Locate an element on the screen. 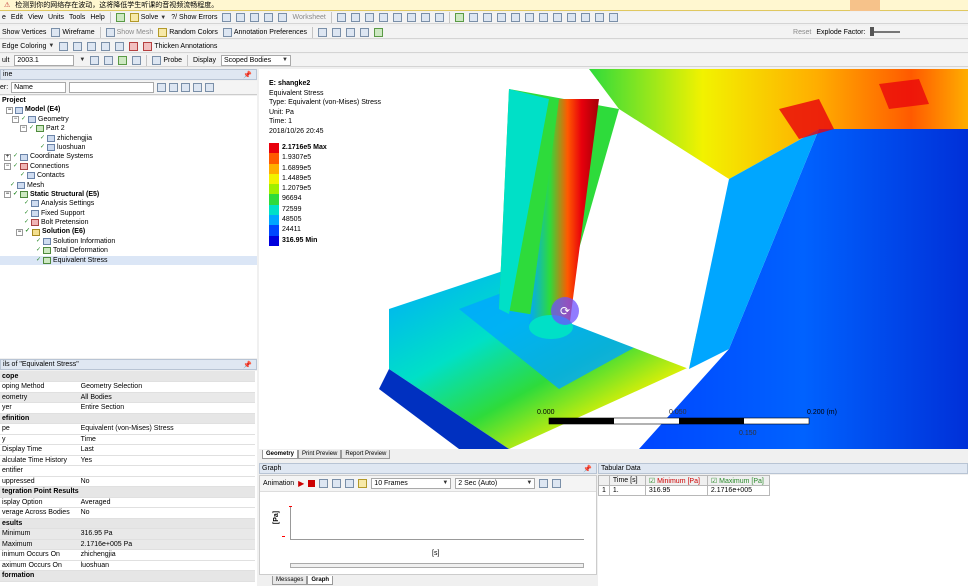  zoom-box-icon is located at coordinates (501, 17).